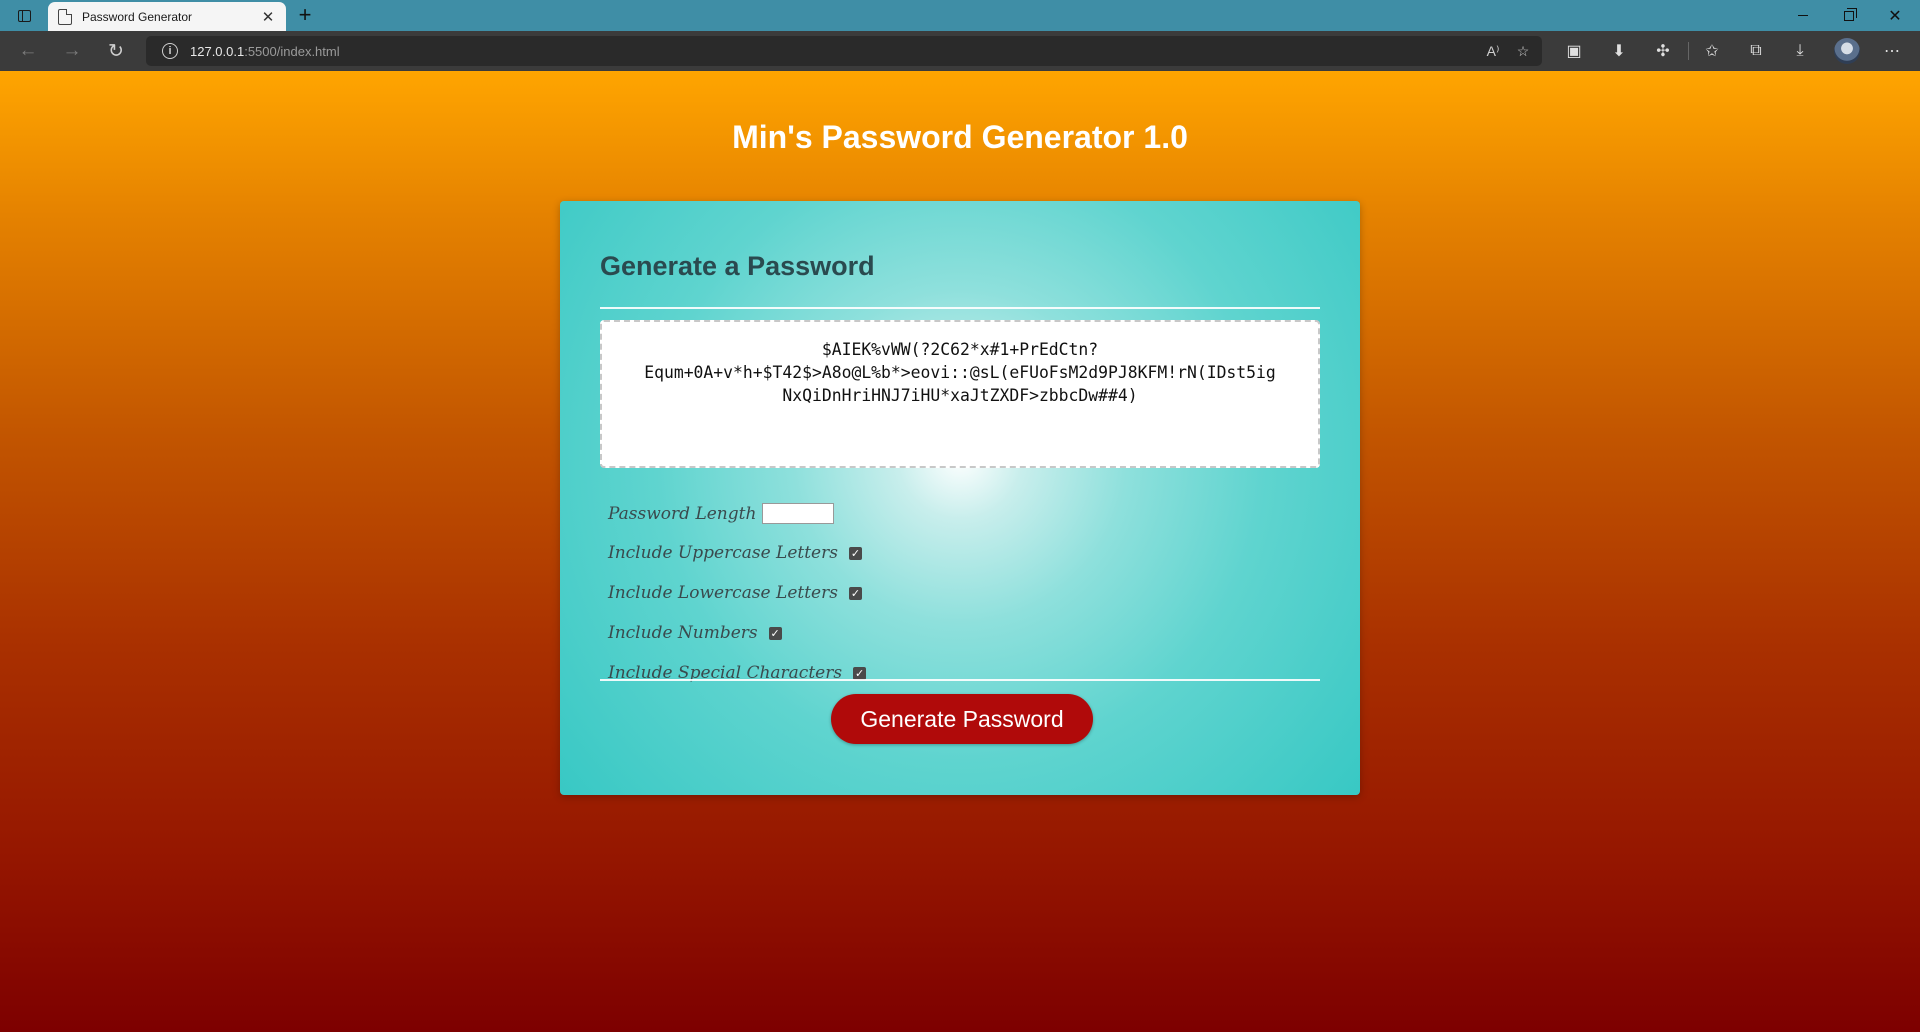  What do you see at coordinates (683, 633) in the screenshot?
I see `numbers-label: Include Numbers` at bounding box center [683, 633].